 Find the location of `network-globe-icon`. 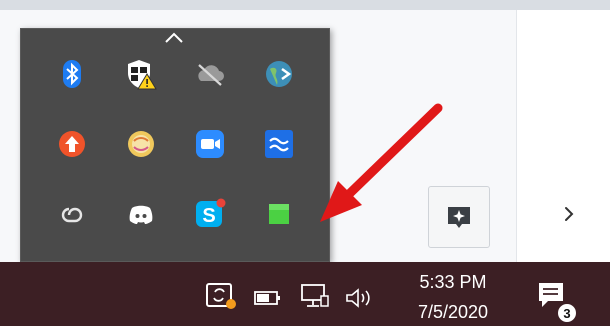

network-globe-icon is located at coordinates (278, 74).